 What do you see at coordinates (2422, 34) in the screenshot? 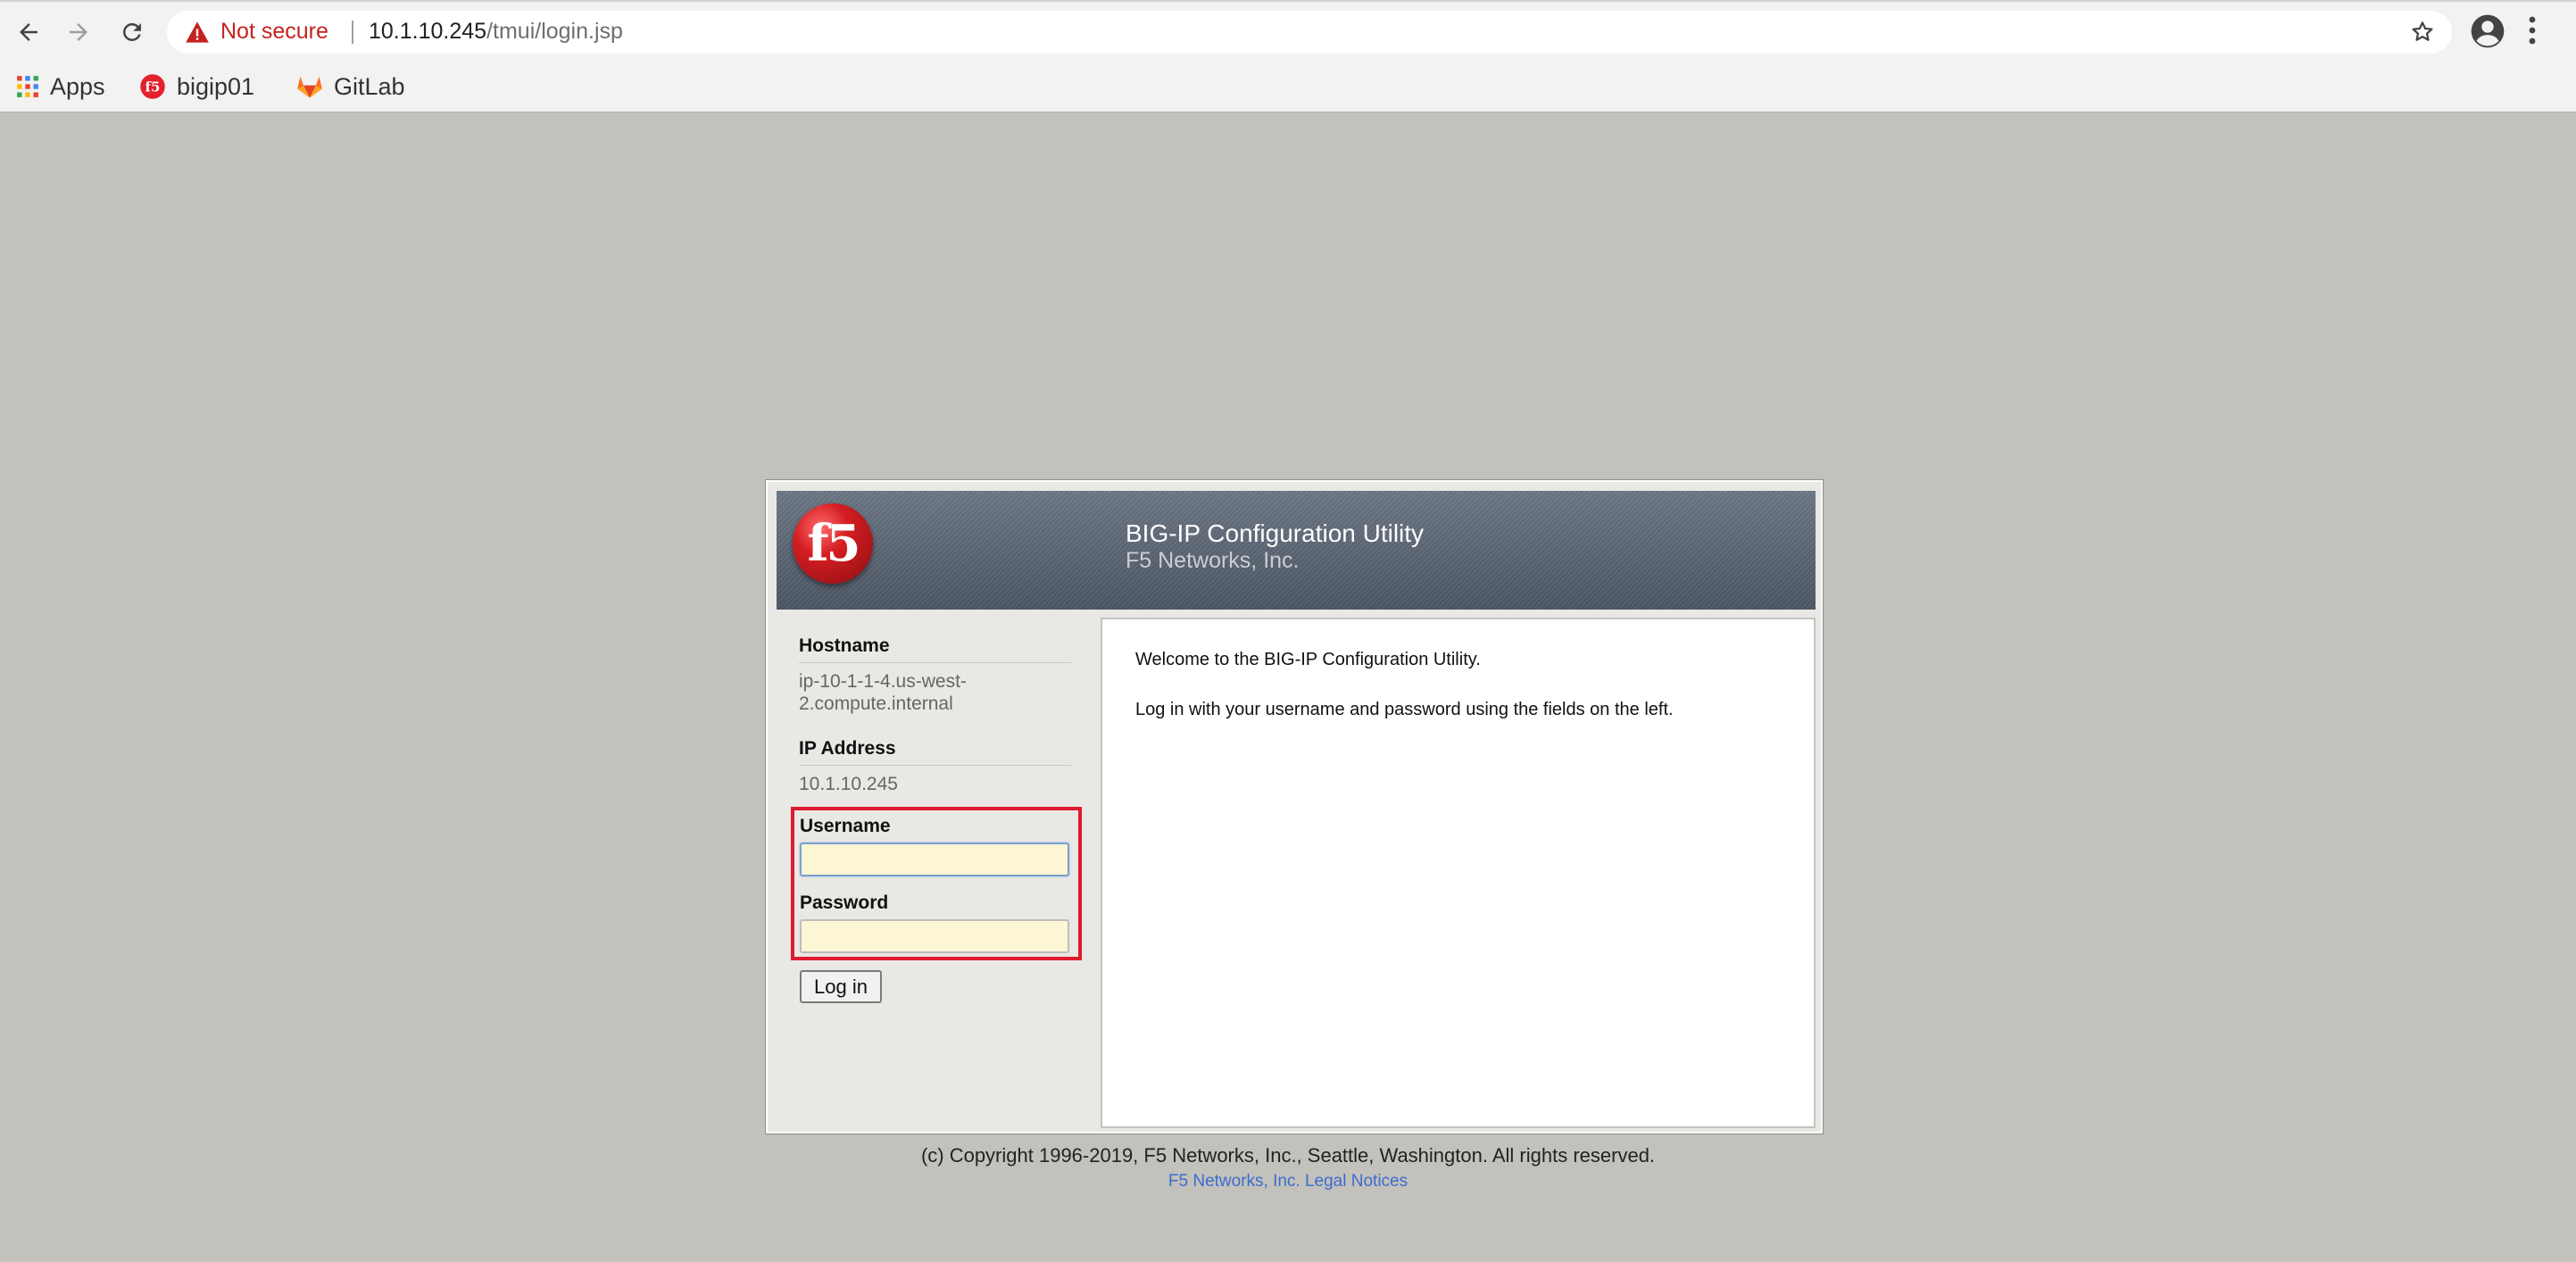
I see `bookmark-star-icon` at bounding box center [2422, 34].